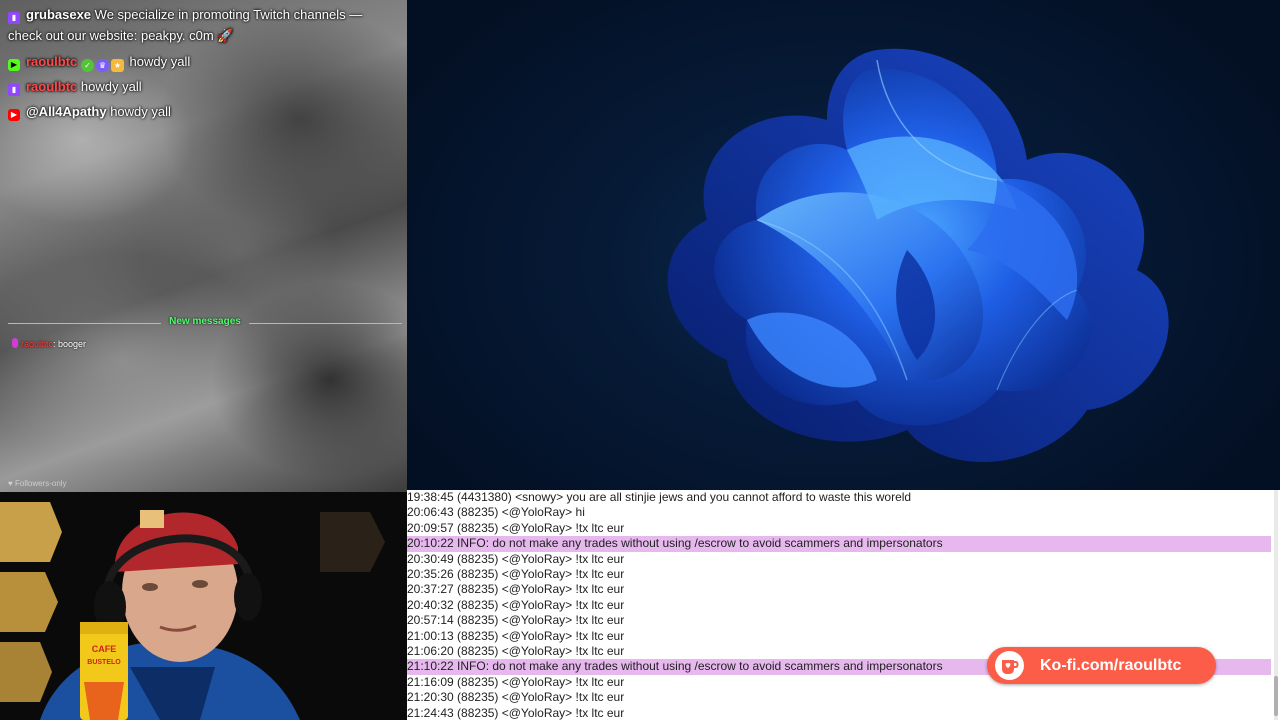  What do you see at coordinates (117, 65) in the screenshot?
I see `sub-badge-icon: ★` at bounding box center [117, 65].